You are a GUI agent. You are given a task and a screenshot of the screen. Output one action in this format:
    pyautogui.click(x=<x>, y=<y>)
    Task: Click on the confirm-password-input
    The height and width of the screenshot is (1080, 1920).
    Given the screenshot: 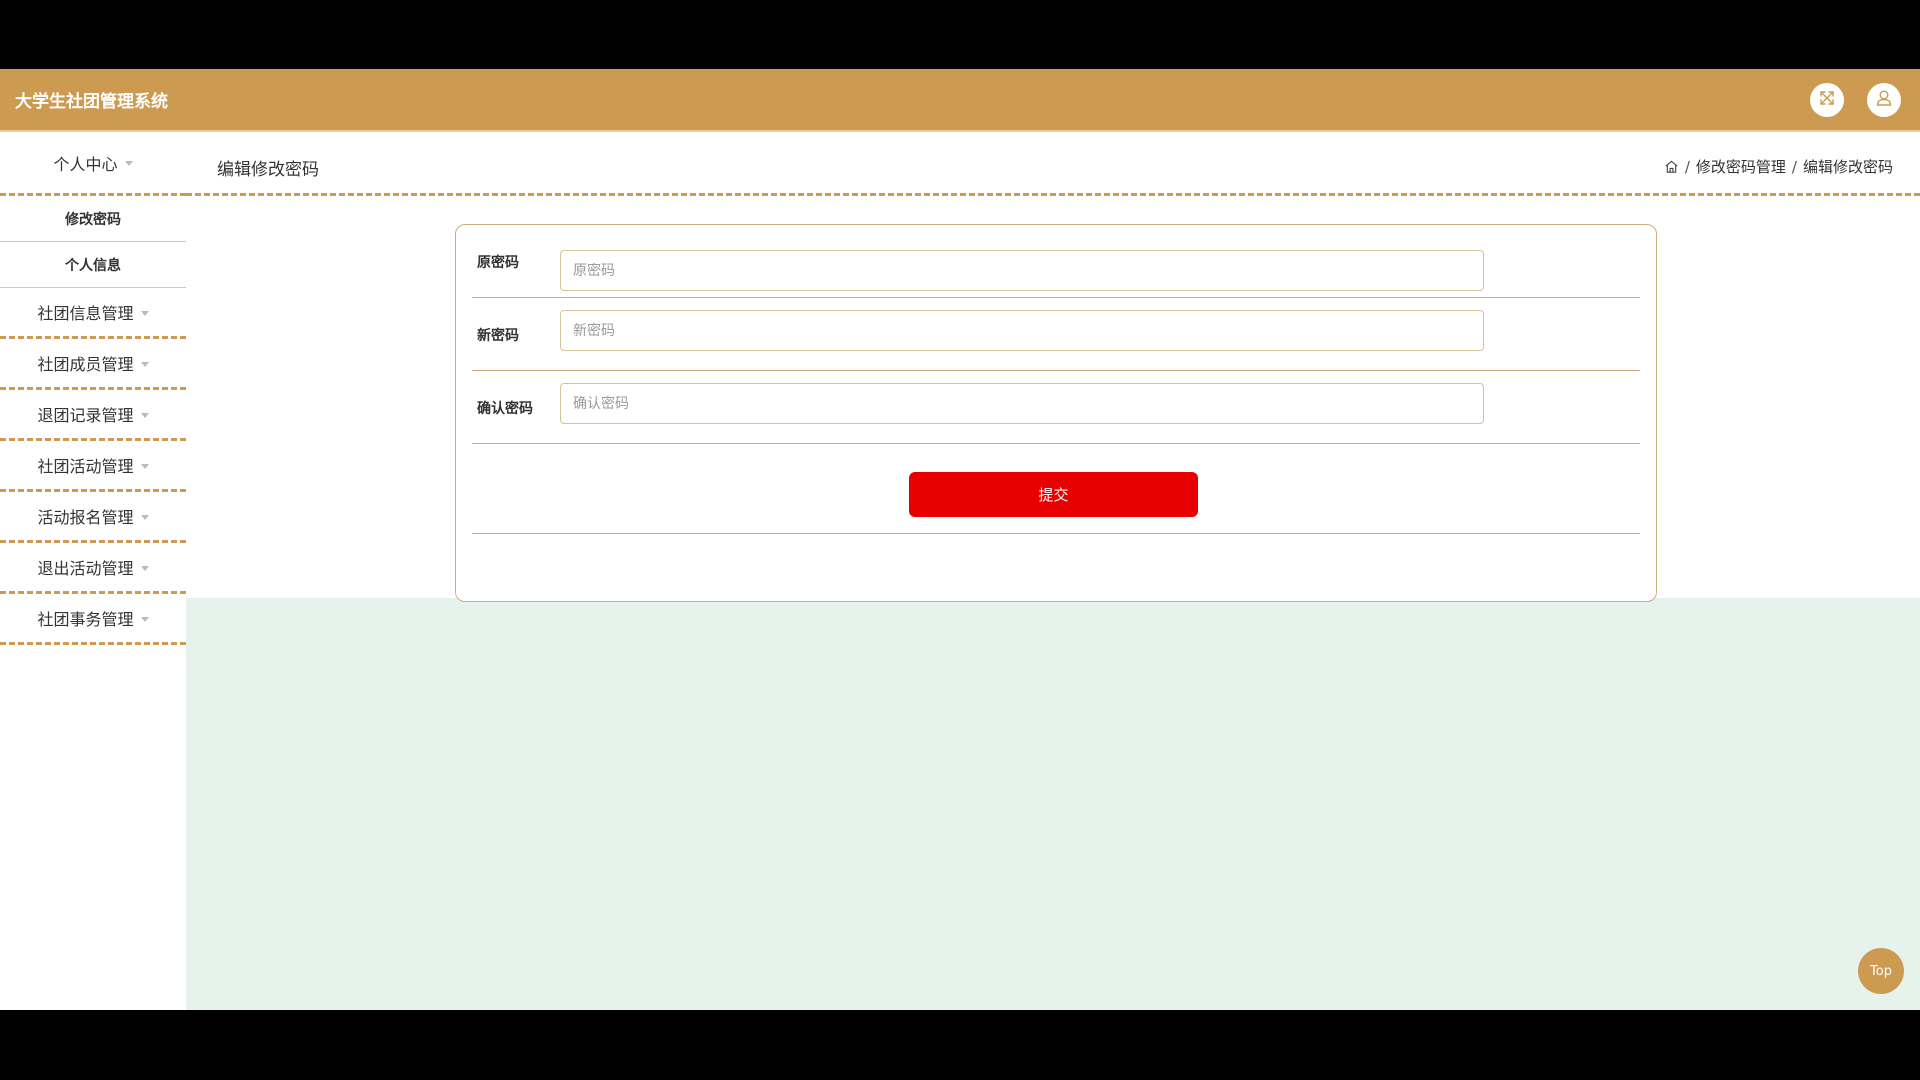 What is the action you would take?
    pyautogui.click(x=1022, y=403)
    